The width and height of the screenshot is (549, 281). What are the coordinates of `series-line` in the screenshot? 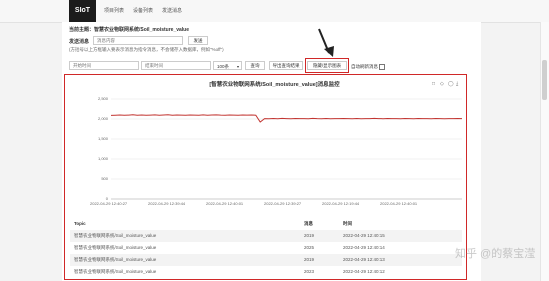 It's located at (286, 118).